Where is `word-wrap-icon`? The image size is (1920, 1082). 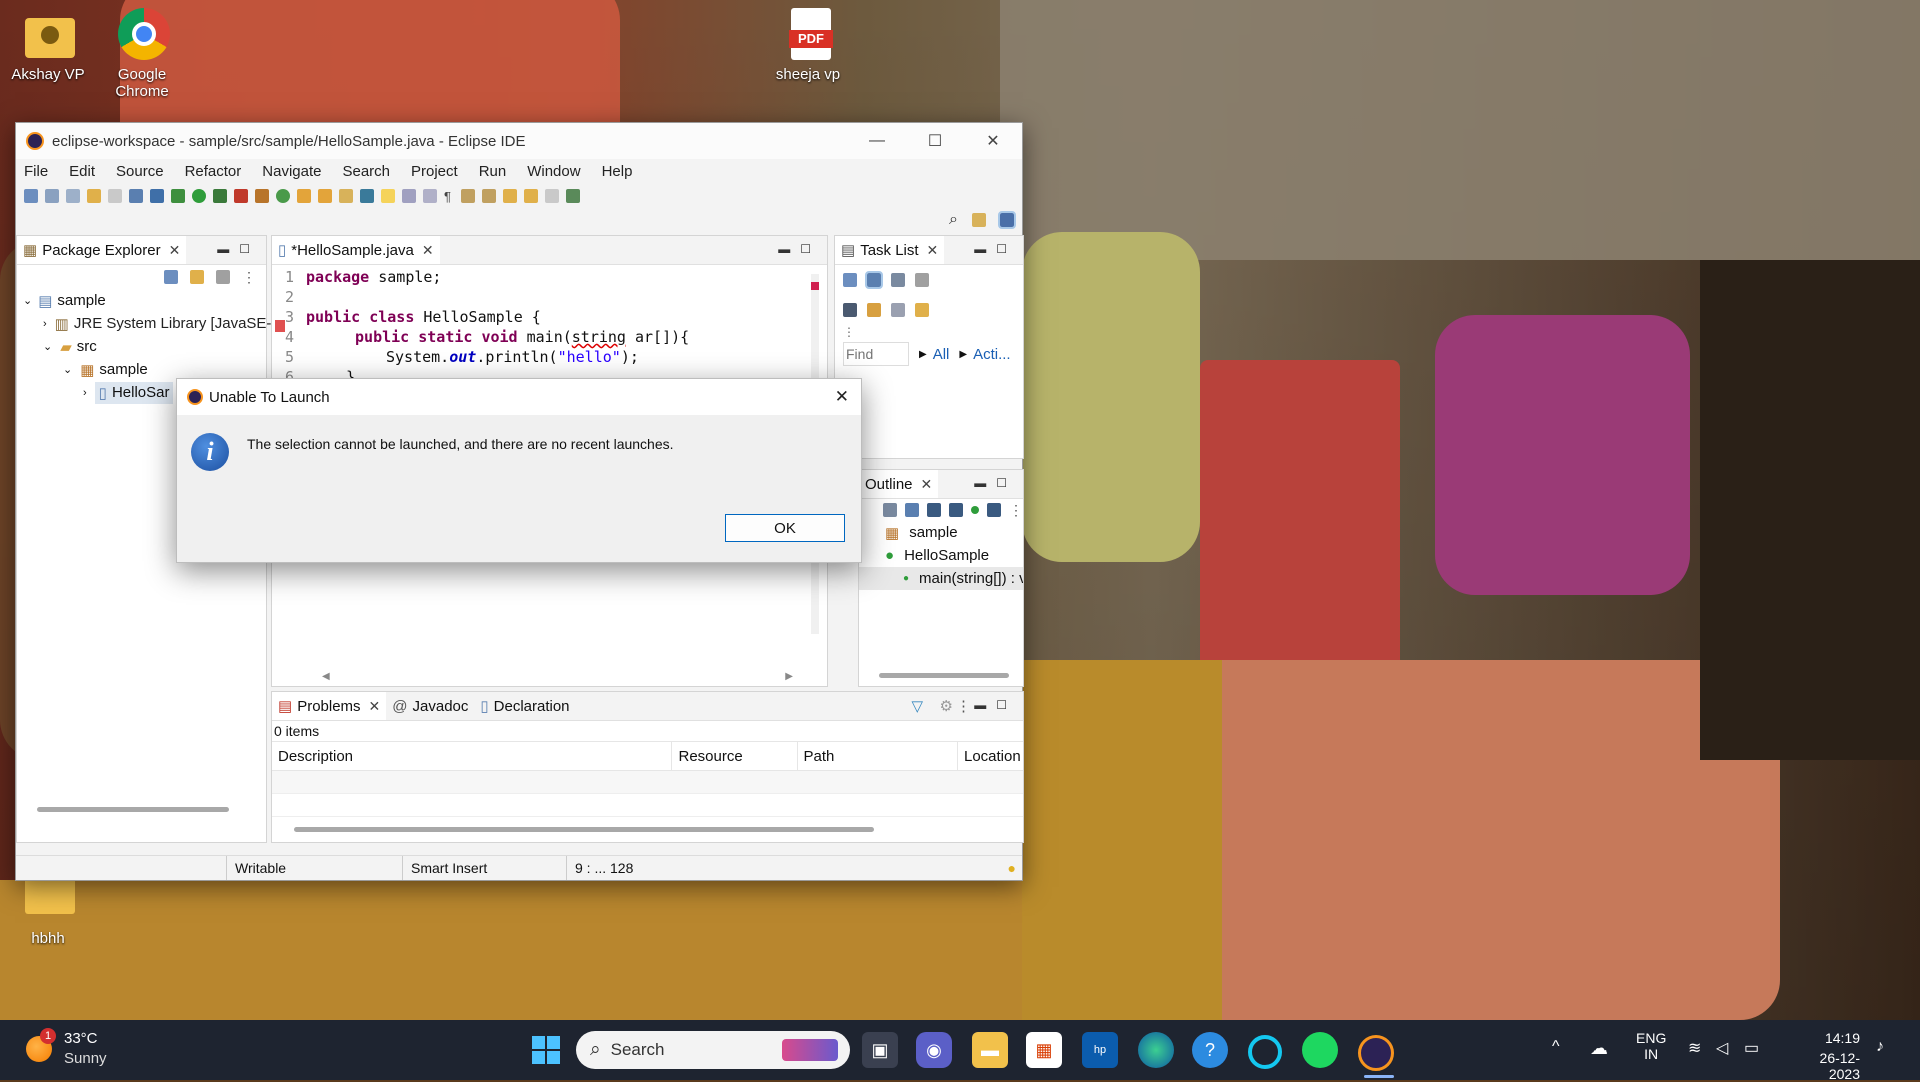
word-wrap-icon is located at coordinates (430, 196).